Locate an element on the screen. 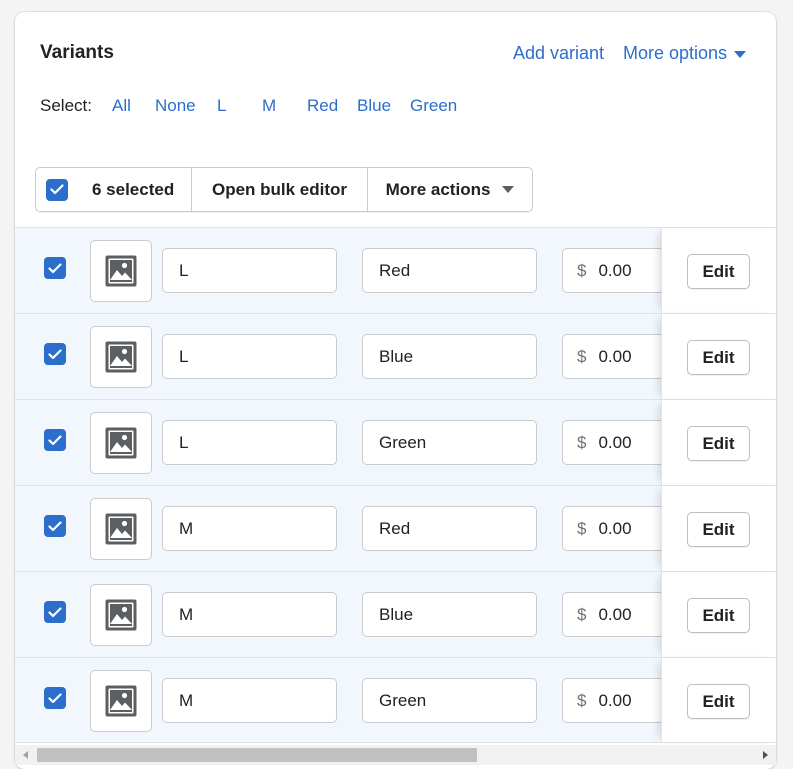 The width and height of the screenshot is (793, 769). more-options-button: More options is located at coordinates (685, 53).